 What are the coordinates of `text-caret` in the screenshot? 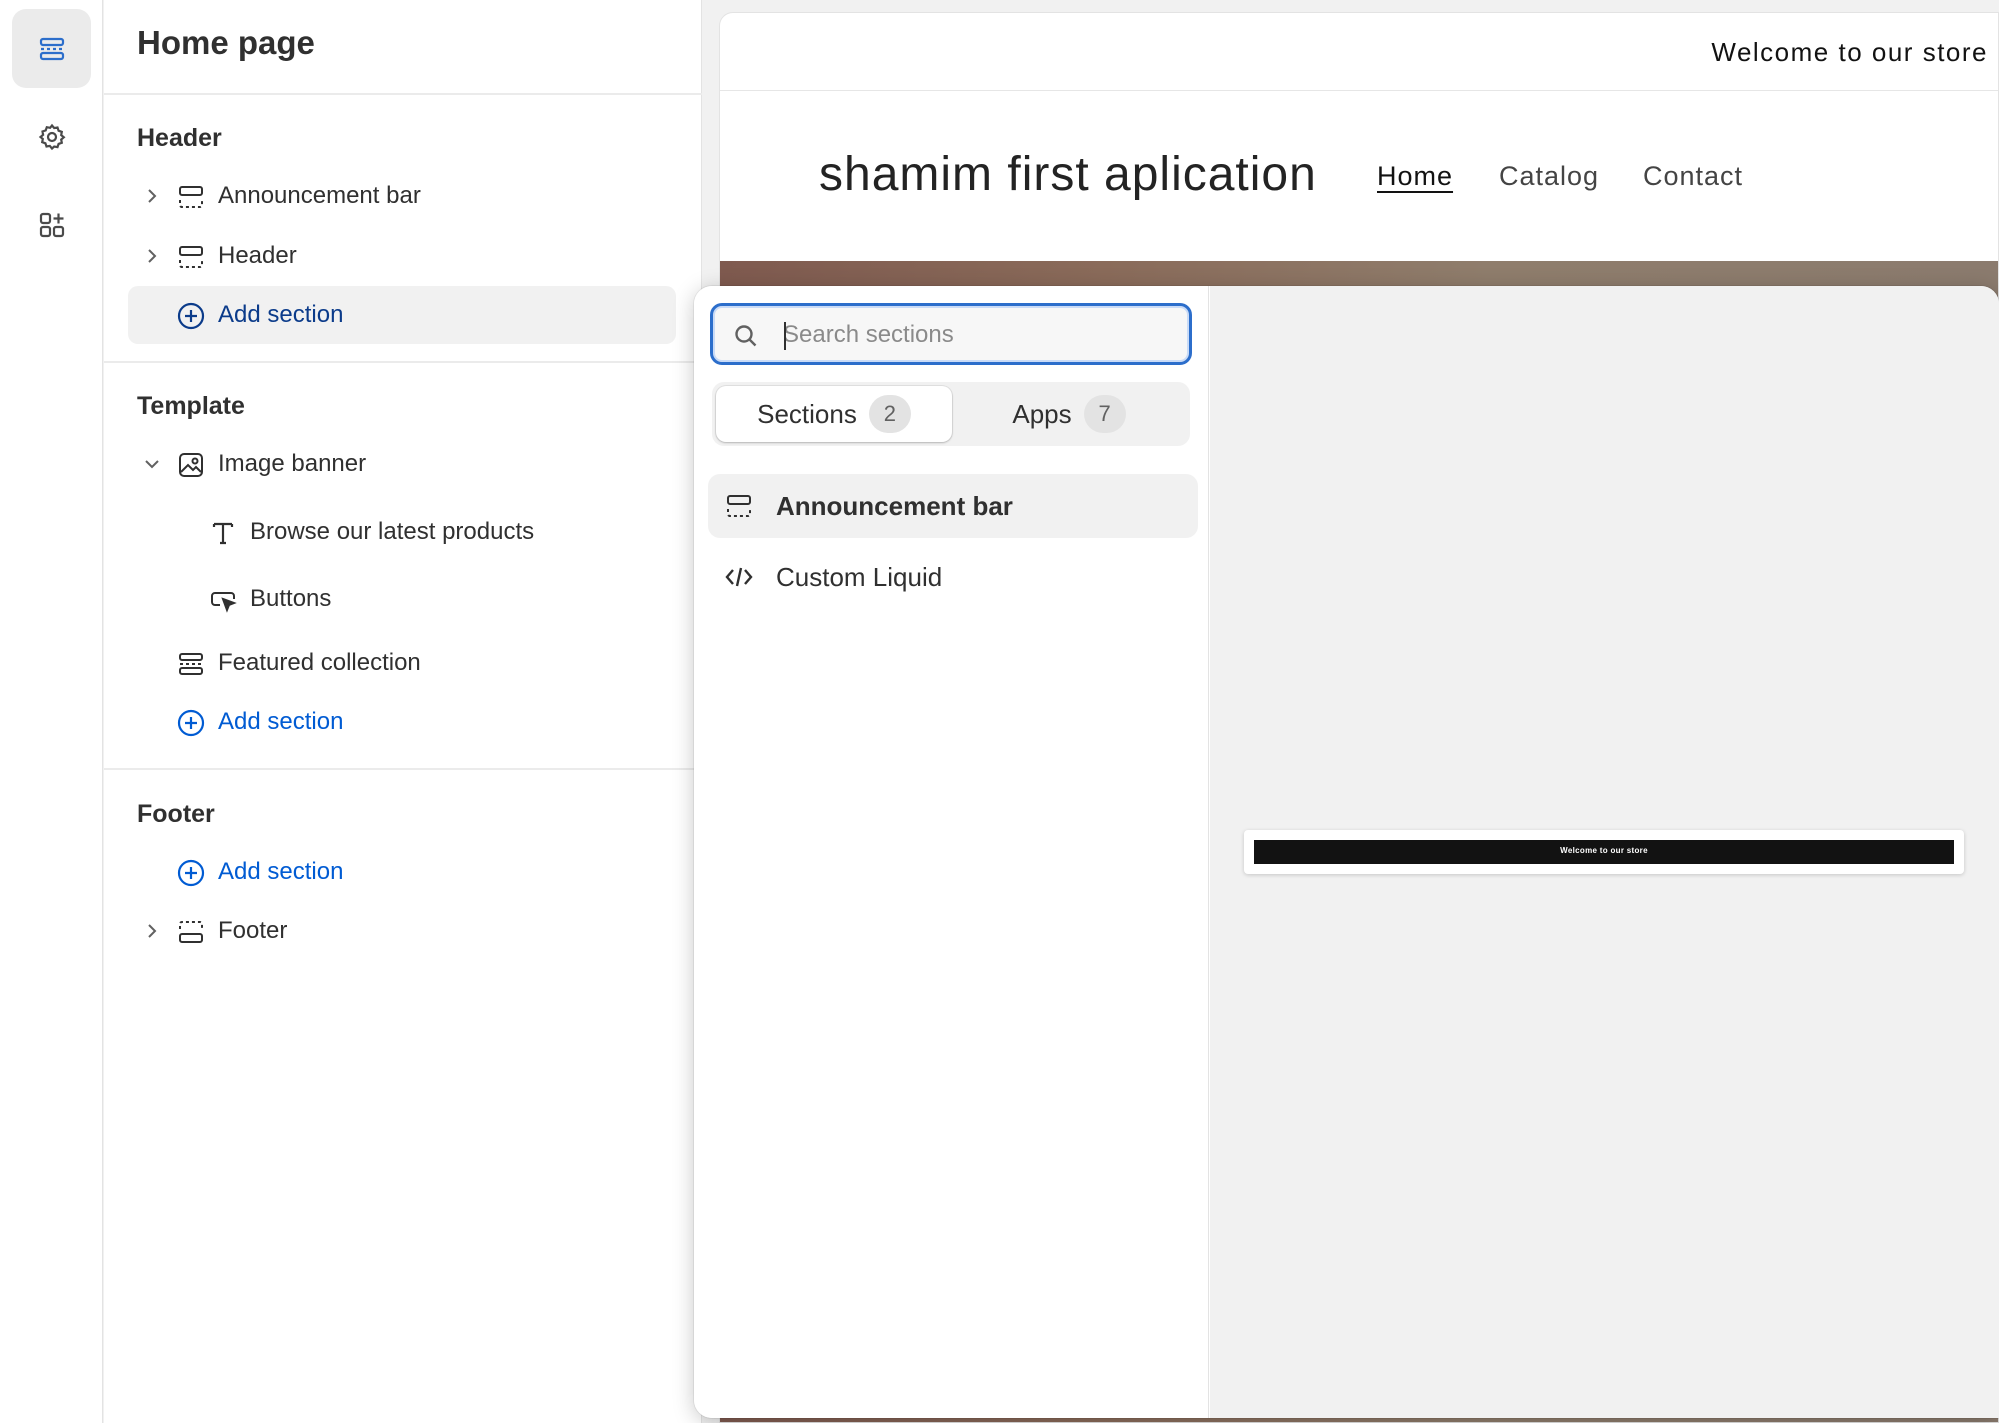 It's located at (785, 336).